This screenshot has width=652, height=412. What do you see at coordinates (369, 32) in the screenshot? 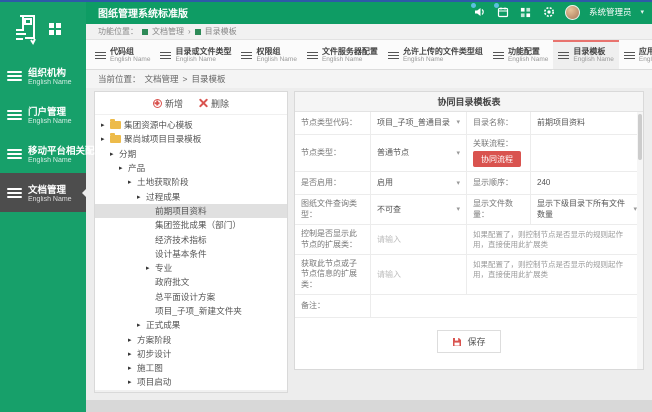
I see `function-location-bar: 功能位置： 文档管理 › 目录模板` at bounding box center [369, 32].